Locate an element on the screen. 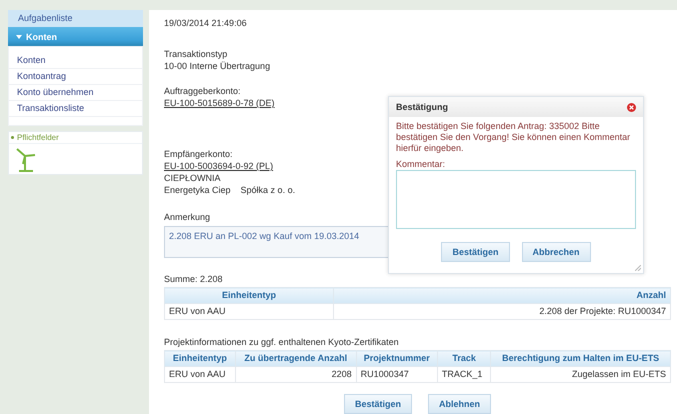  sidebar-item: Konto übernehmen is located at coordinates (75, 93).